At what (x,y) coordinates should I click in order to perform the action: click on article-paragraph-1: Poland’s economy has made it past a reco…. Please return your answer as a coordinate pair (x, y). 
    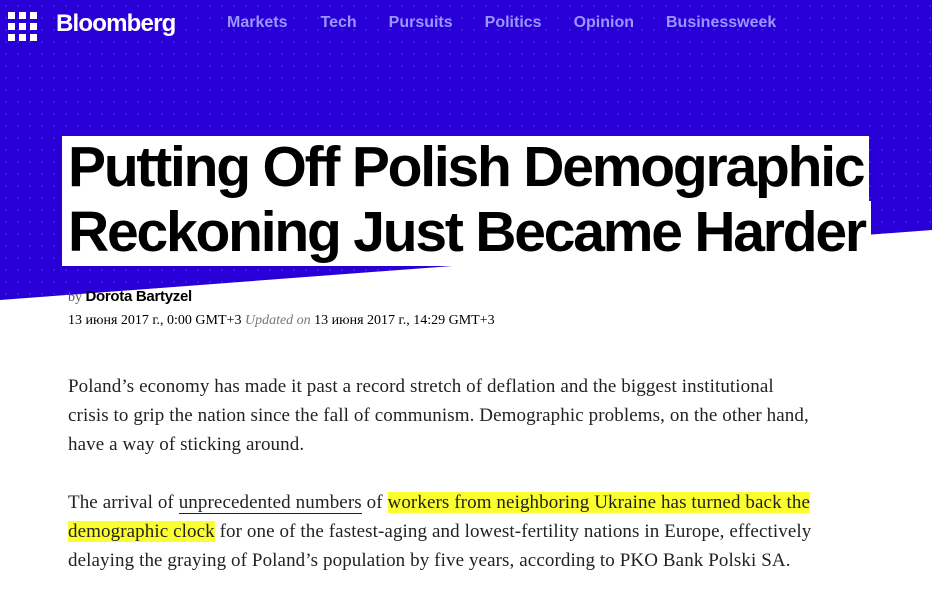
    Looking at the image, I should click on (438, 415).